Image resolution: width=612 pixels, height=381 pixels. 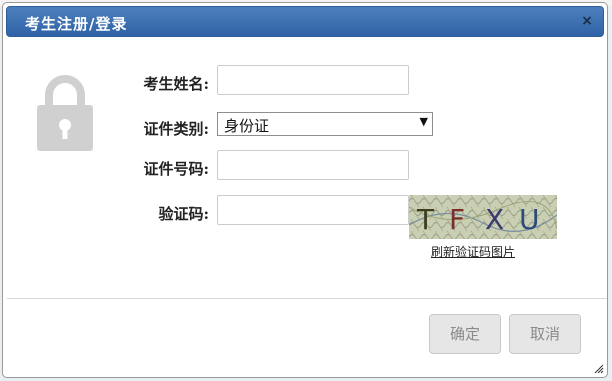 I want to click on captcha-char: F, so click(x=457, y=219).